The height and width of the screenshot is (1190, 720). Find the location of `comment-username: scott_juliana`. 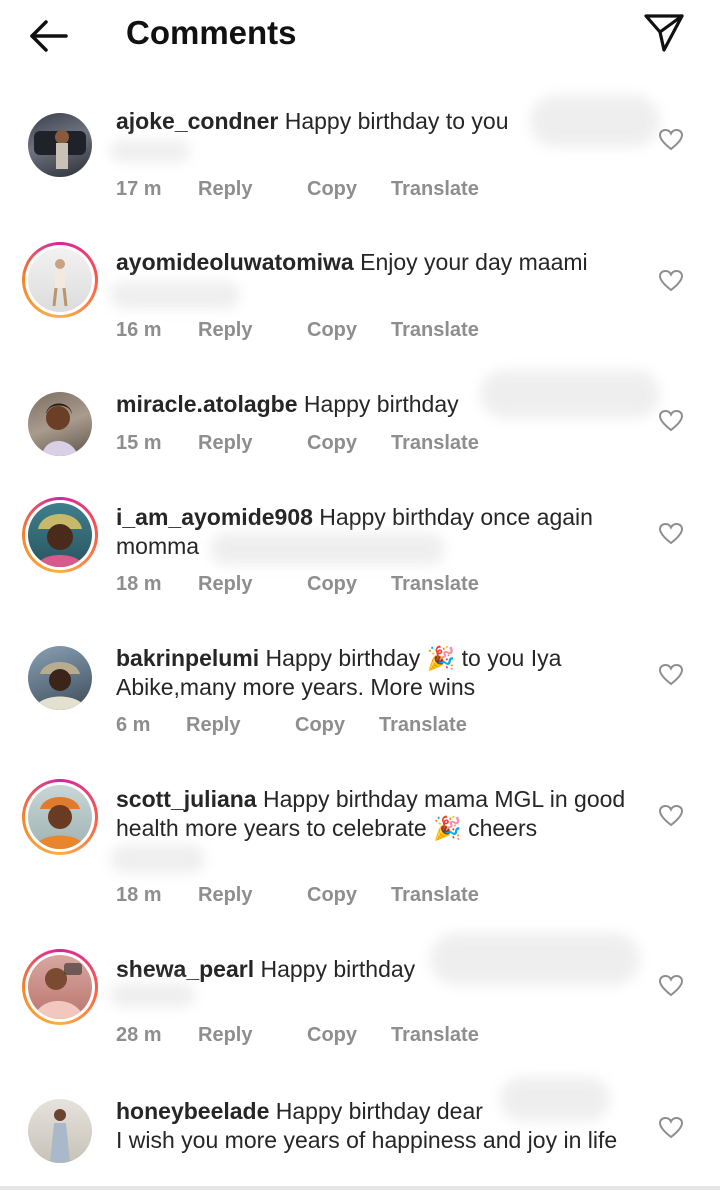

comment-username: scott_juliana is located at coordinates (186, 799).